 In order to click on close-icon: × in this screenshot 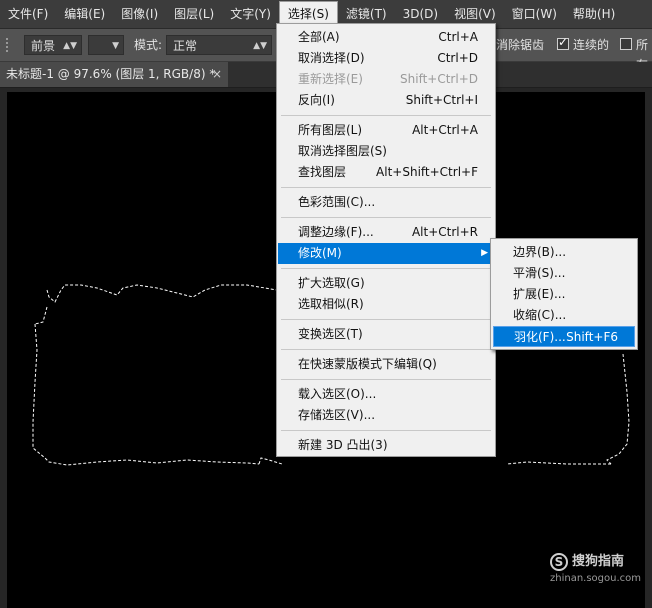, I will do `click(217, 74)`.